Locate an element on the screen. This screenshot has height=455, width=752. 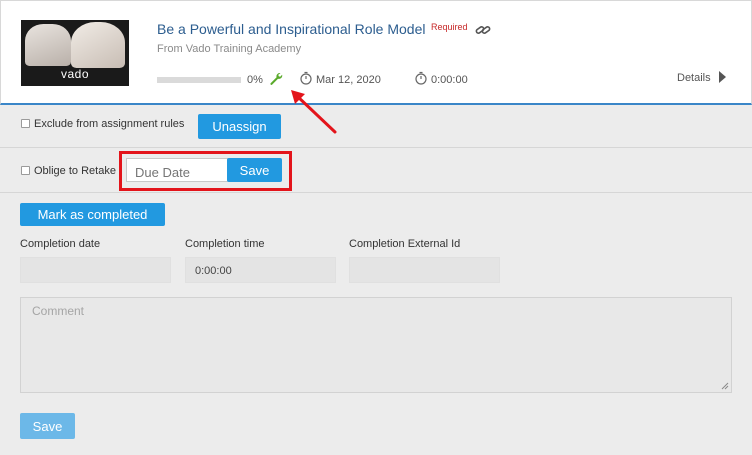
course-thumbnail: vado is located at coordinates (75, 53).